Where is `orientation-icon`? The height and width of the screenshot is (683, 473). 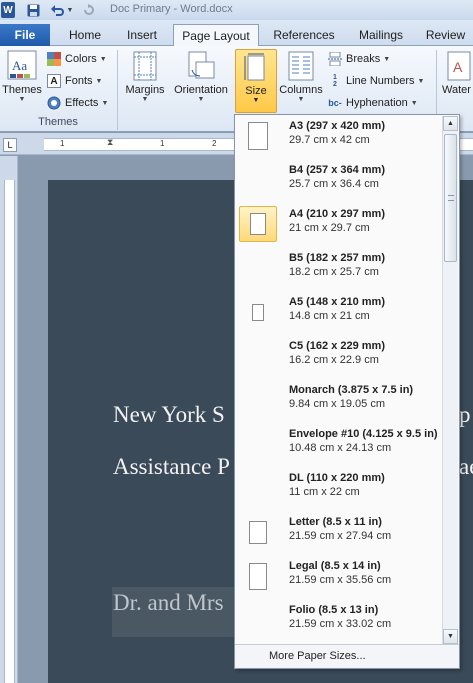 orientation-icon is located at coordinates (201, 65).